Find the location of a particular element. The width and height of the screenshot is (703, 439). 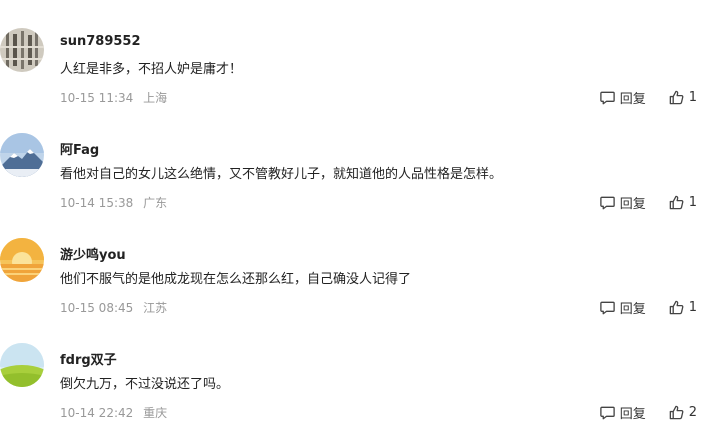

username: 游少鸣you is located at coordinates (93, 253).